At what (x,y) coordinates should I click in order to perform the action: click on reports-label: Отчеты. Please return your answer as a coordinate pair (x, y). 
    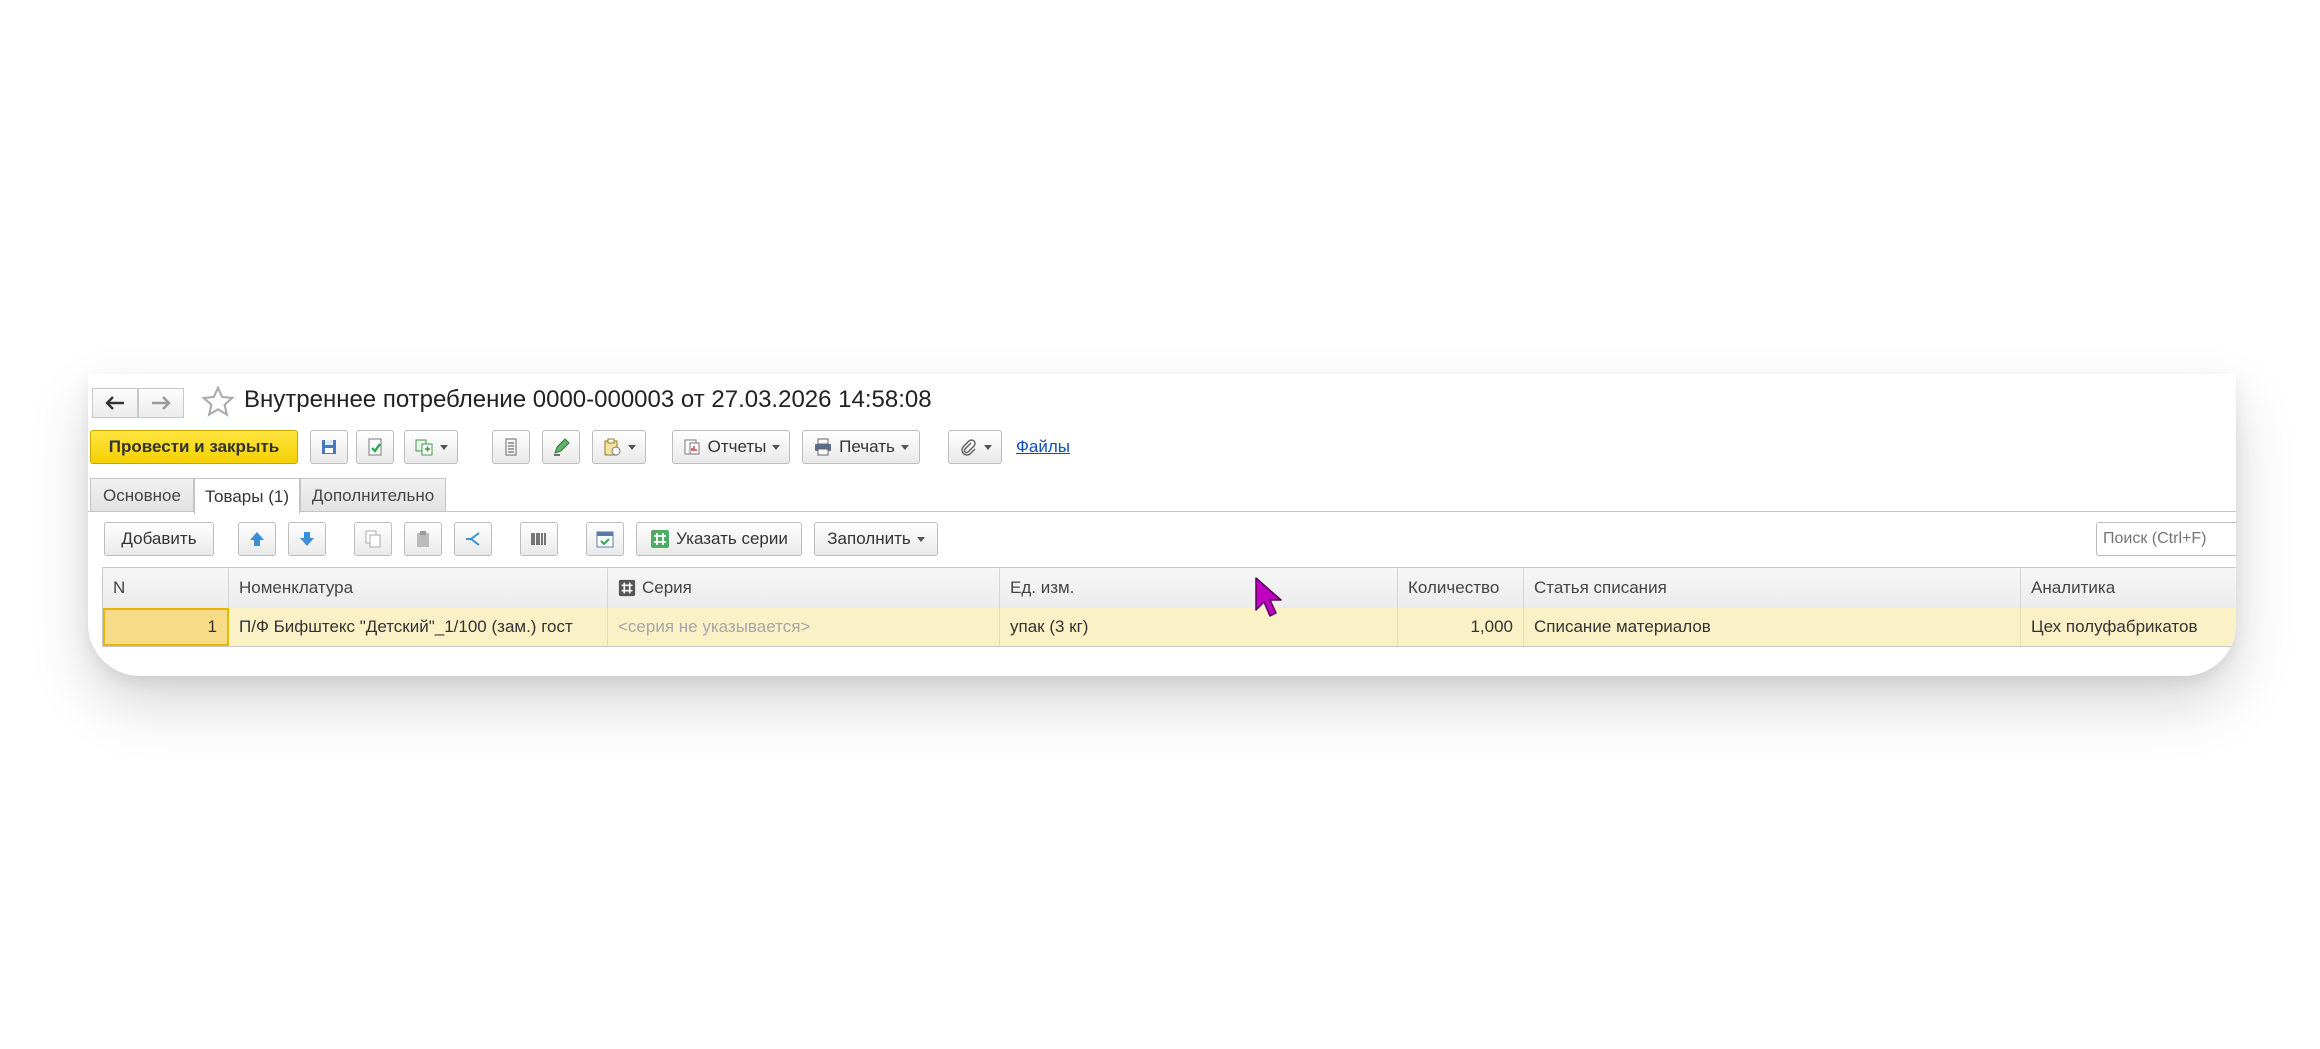
    Looking at the image, I should click on (737, 446).